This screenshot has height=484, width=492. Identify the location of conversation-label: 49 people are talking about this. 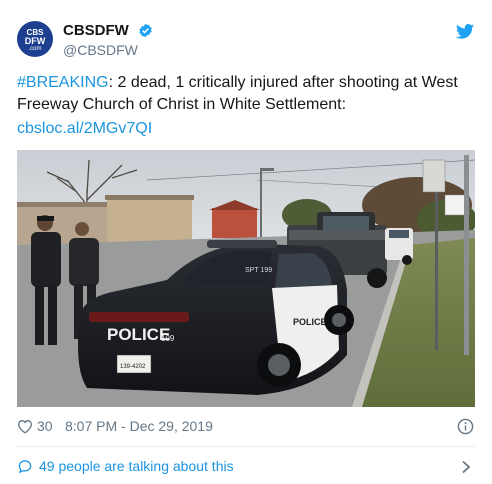
(136, 466).